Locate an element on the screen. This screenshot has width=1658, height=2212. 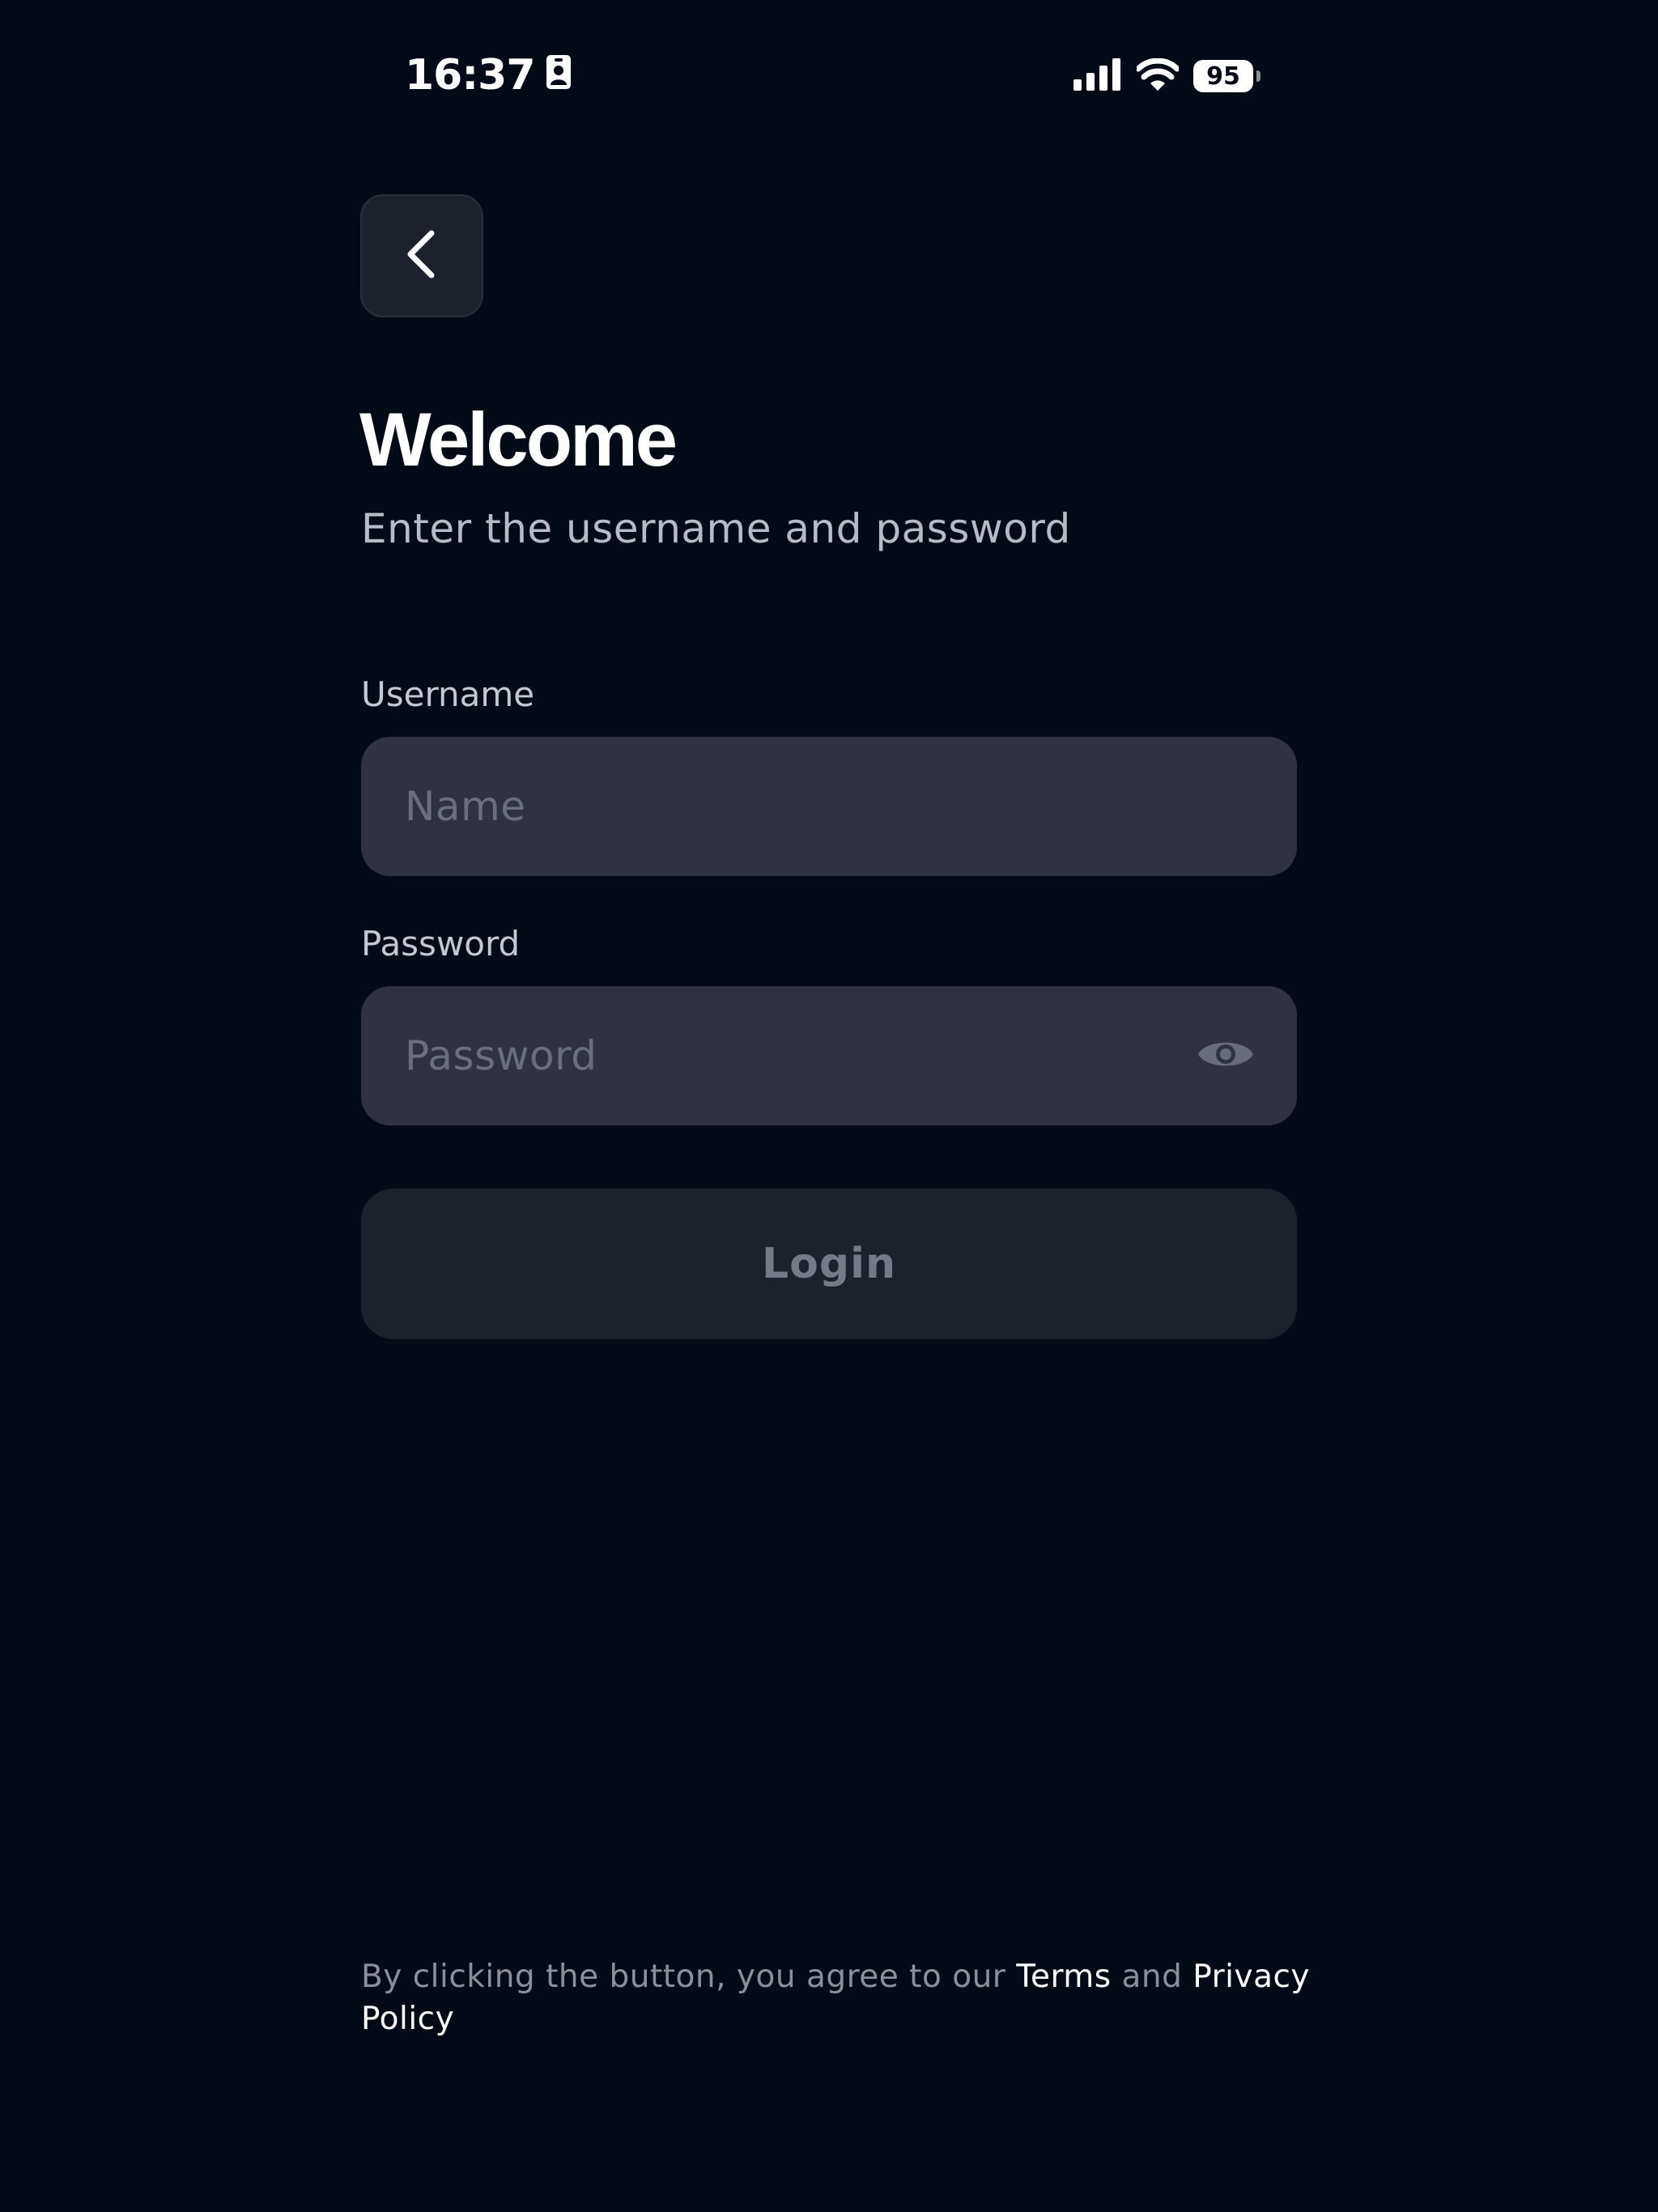
back-button is located at coordinates (421, 256).